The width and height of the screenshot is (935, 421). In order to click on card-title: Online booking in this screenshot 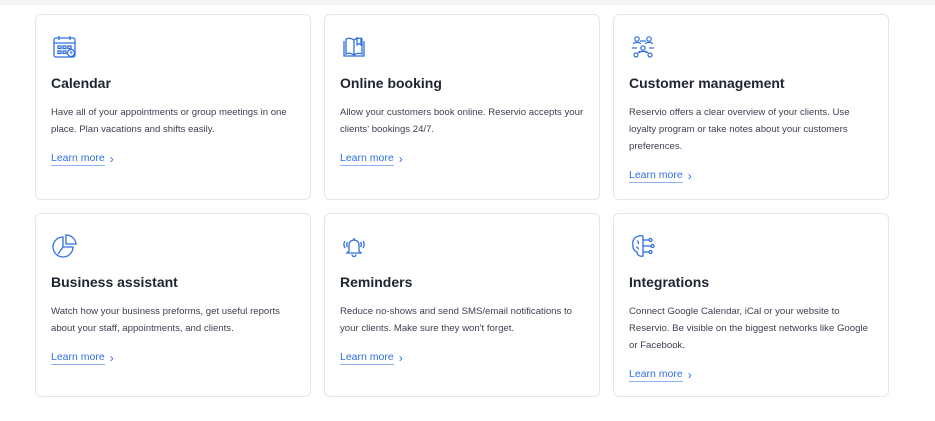, I will do `click(391, 83)`.